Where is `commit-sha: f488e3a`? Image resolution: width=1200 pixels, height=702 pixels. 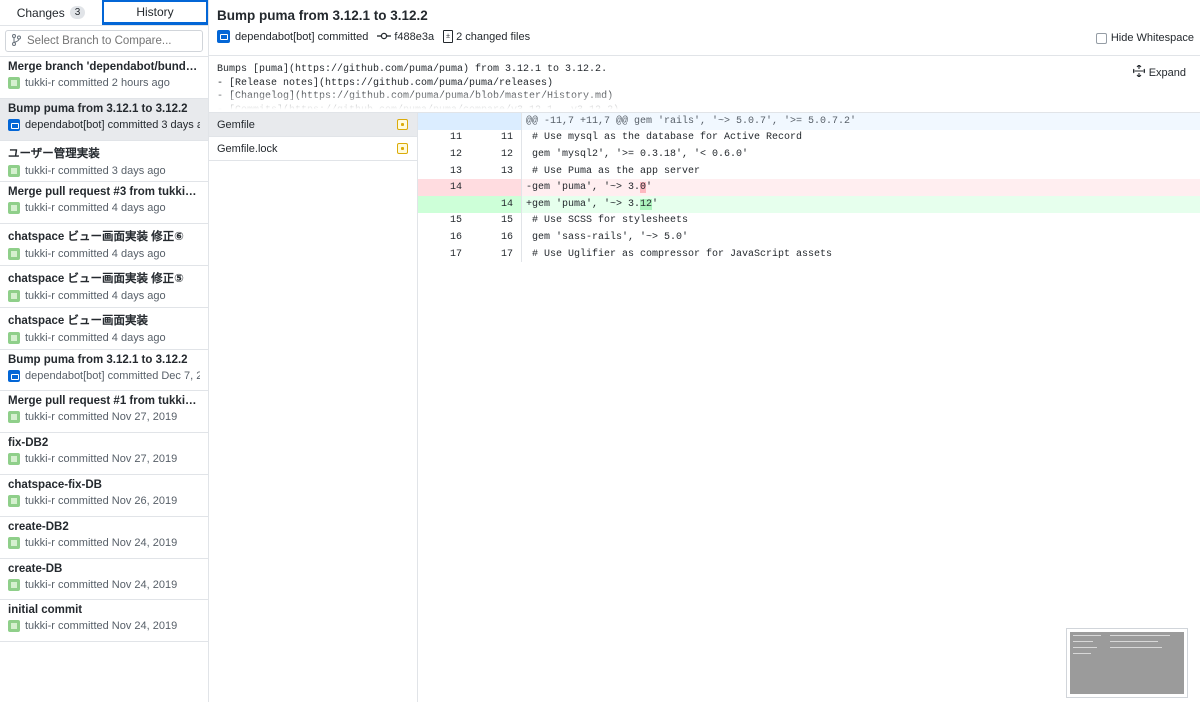 commit-sha: f488e3a is located at coordinates (414, 37).